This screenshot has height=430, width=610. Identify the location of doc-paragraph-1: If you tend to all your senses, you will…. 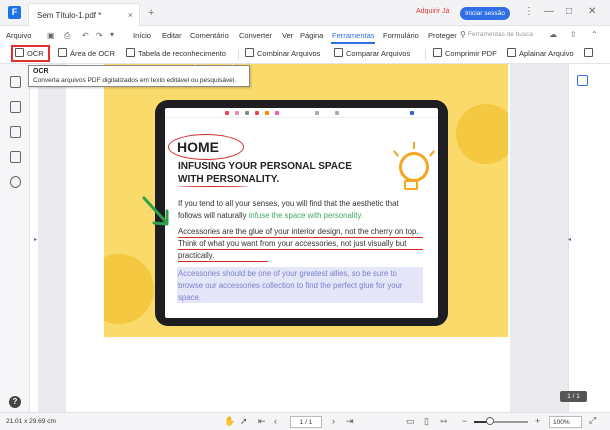
(300, 210).